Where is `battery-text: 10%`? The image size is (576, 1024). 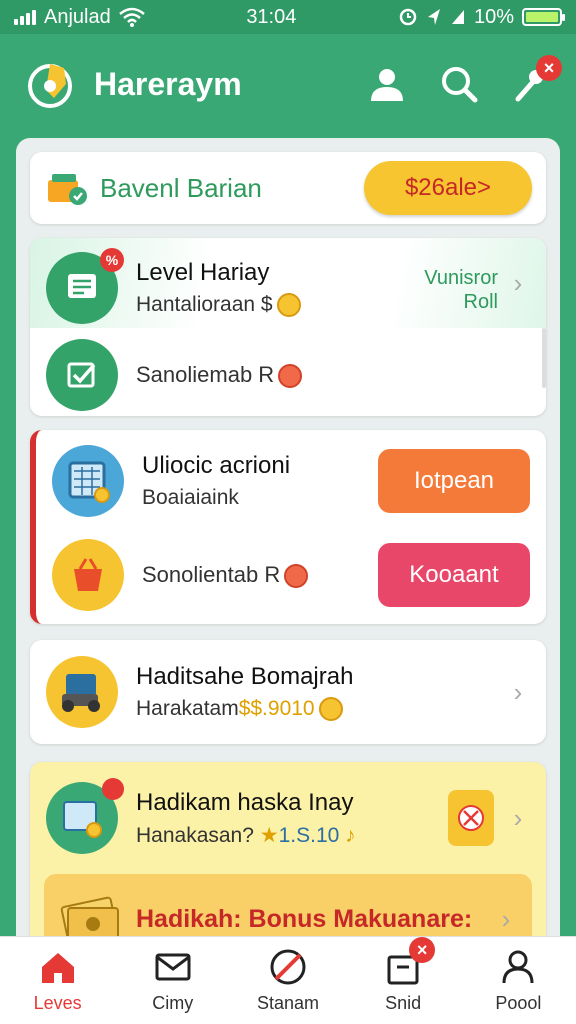
battery-text: 10% is located at coordinates (493, 16).